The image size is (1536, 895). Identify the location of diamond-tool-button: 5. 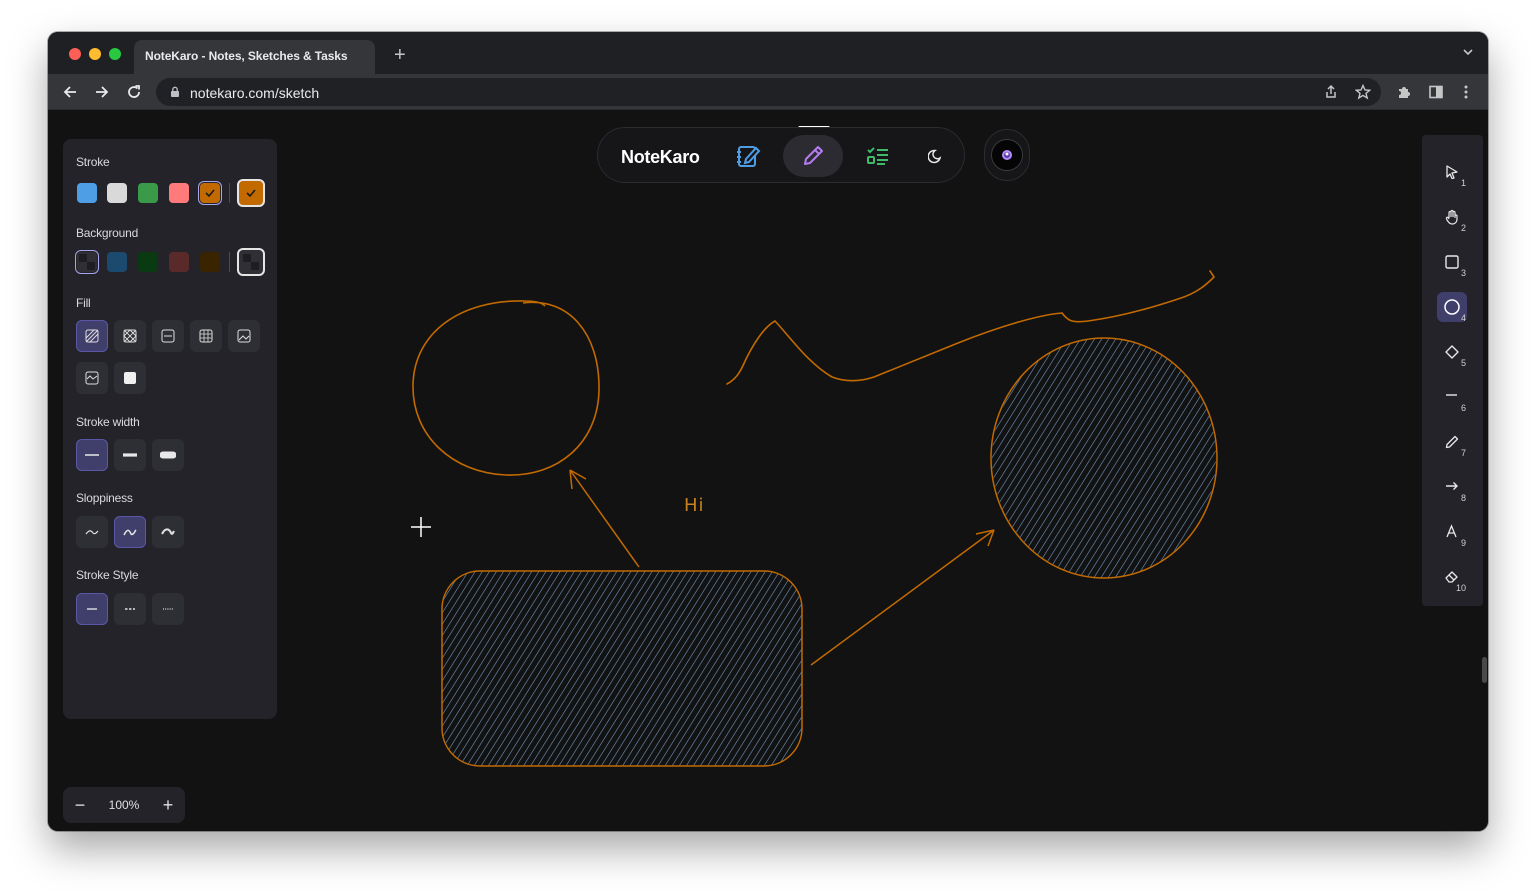
(1452, 352).